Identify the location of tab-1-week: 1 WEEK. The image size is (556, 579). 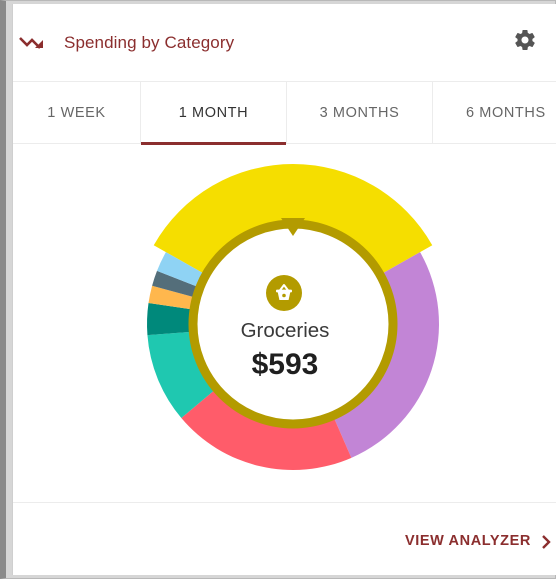
(77, 113).